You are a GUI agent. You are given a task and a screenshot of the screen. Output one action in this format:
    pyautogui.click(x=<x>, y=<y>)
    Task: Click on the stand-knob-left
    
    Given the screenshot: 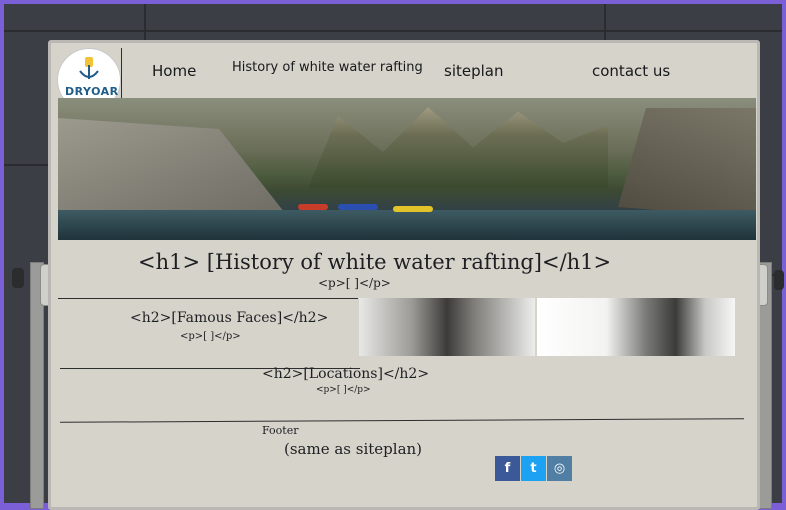 What is the action you would take?
    pyautogui.click(x=18, y=278)
    